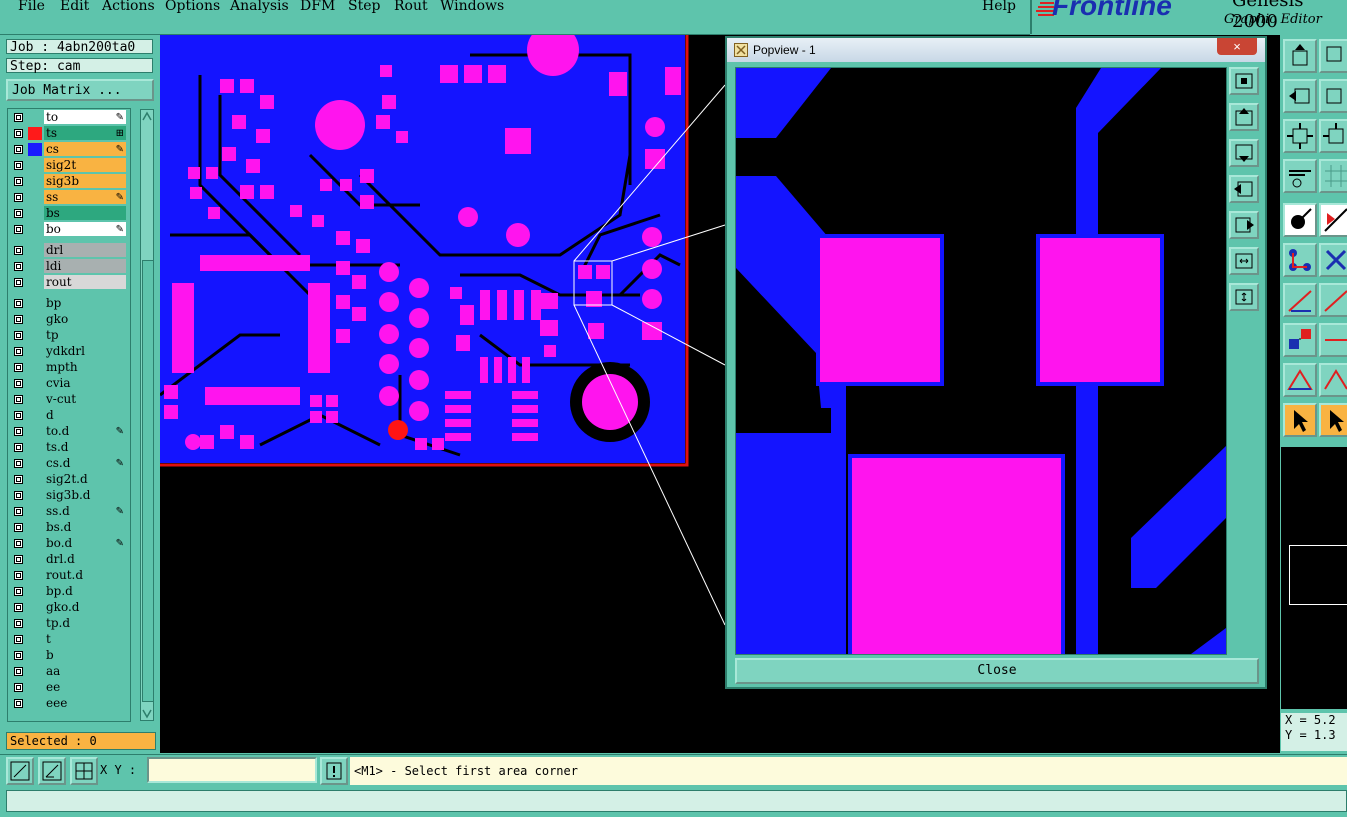 This screenshot has height=817, width=1347. What do you see at coordinates (1333, 136) in the screenshot?
I see `tool-zoom-area` at bounding box center [1333, 136].